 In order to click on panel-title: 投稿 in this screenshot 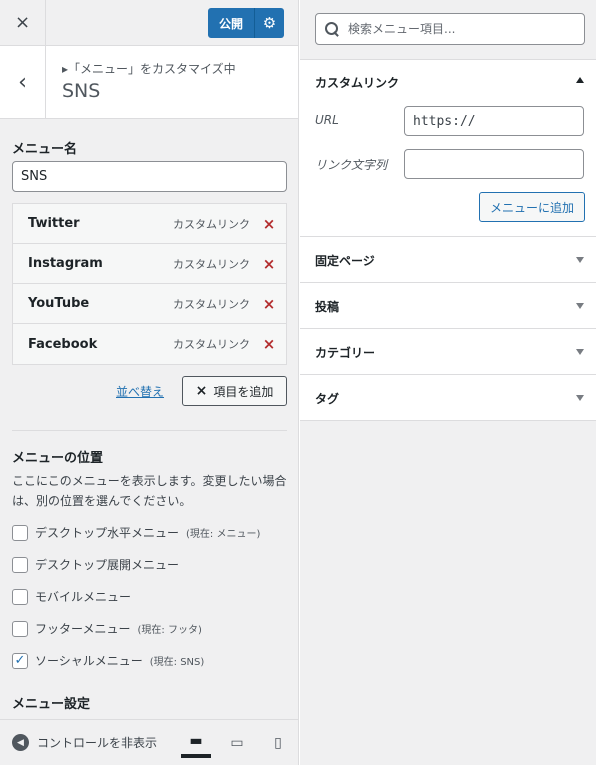, I will do `click(327, 307)`.